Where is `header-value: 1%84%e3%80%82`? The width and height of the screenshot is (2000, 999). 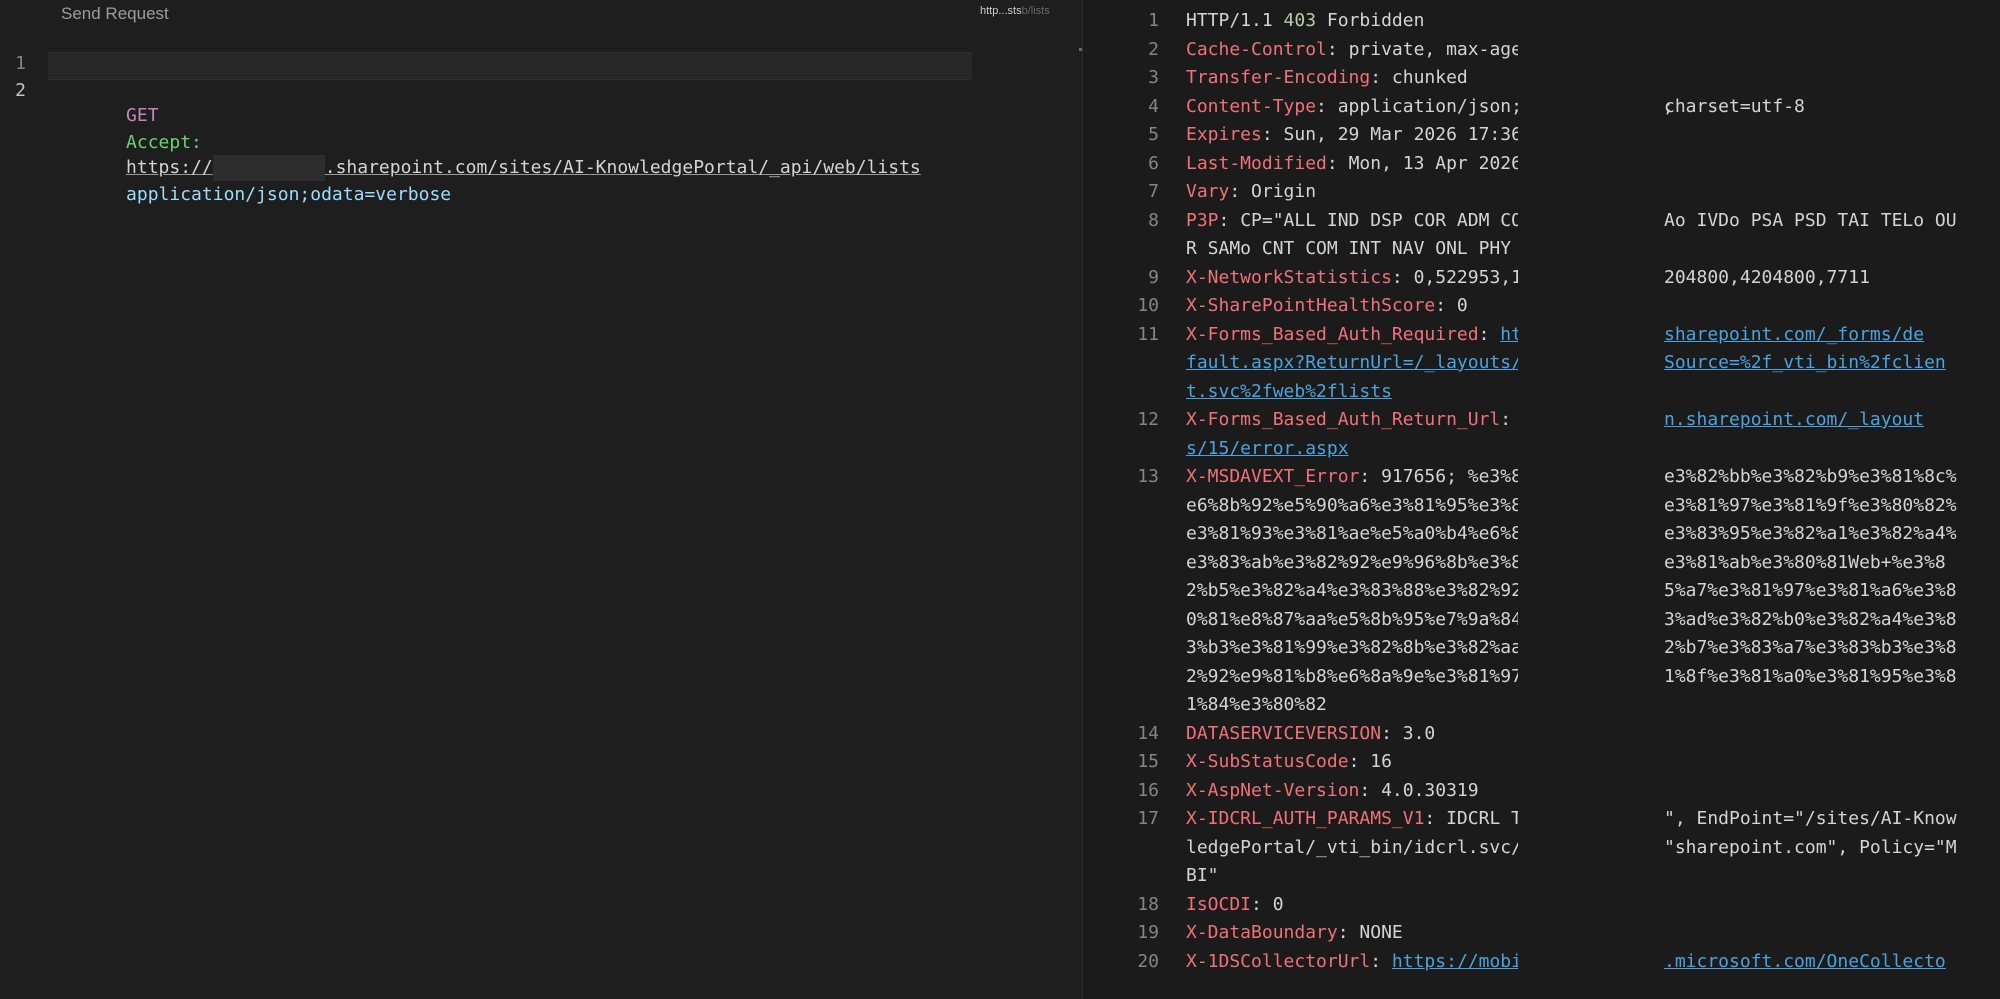
header-value: 1%84%e3%80%82 is located at coordinates (1256, 704).